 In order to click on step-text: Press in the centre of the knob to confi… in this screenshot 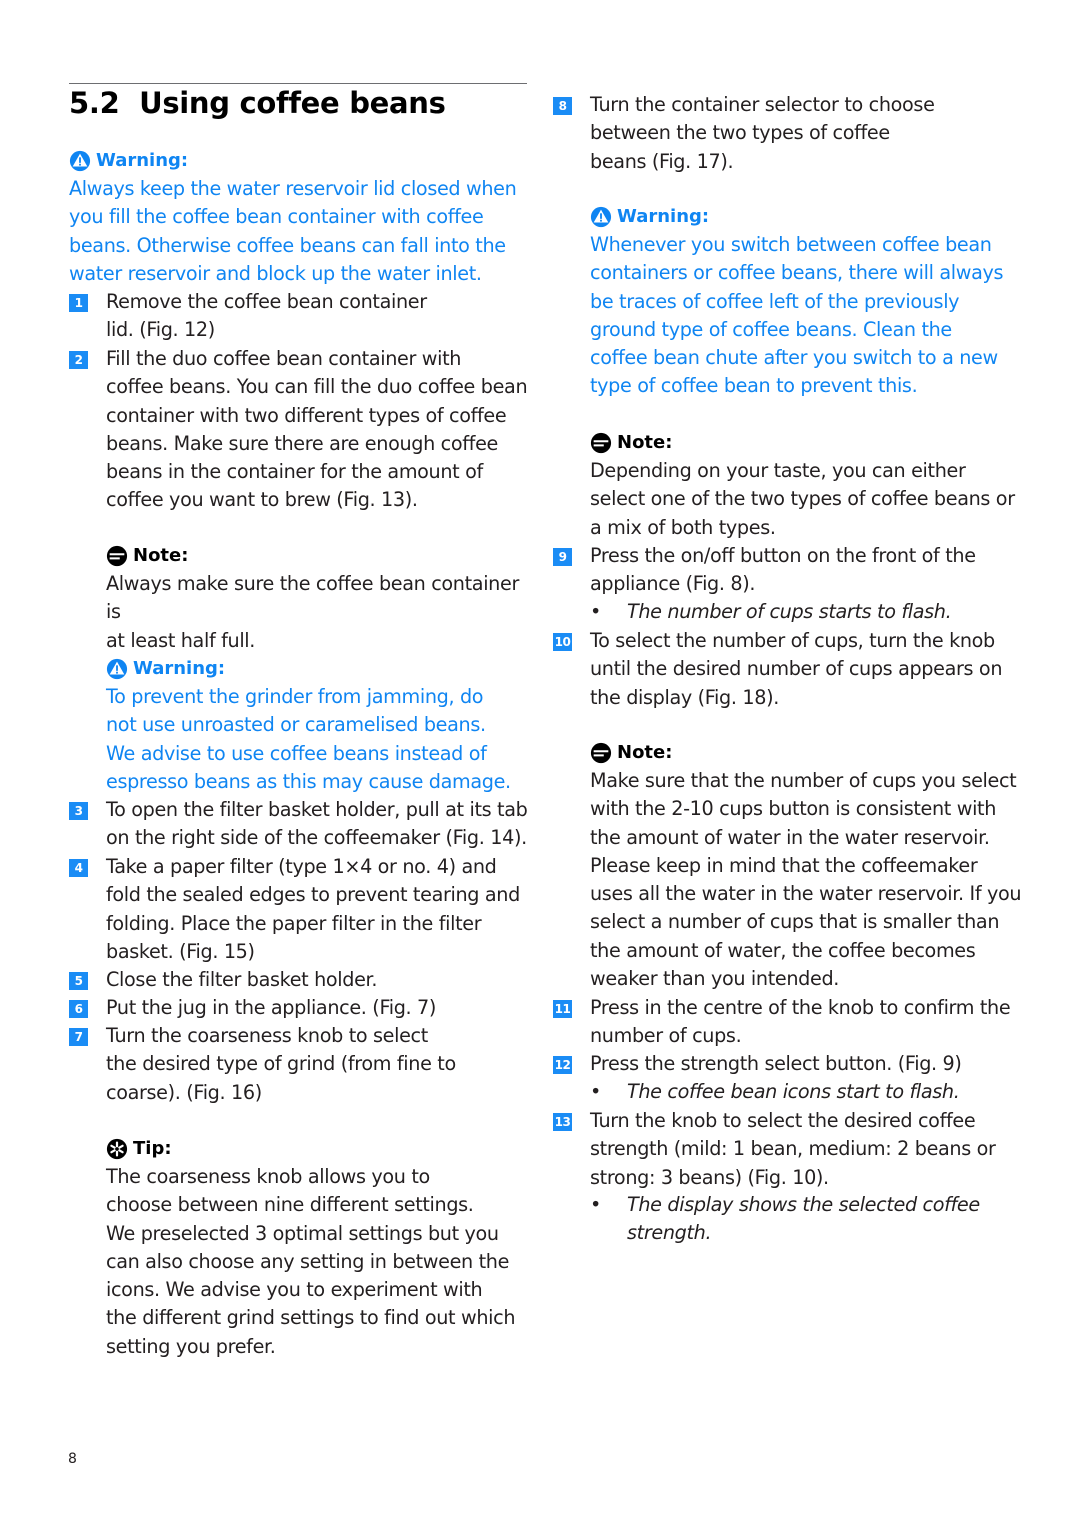, I will do `click(800, 1022)`.